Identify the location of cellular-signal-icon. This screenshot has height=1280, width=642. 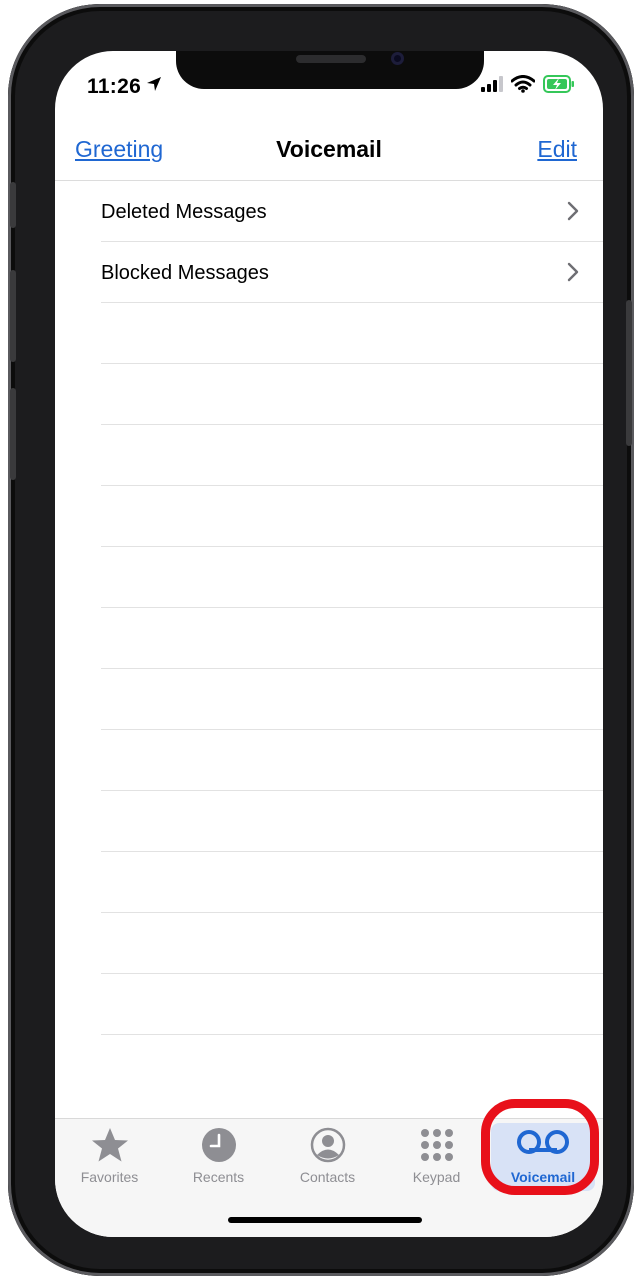
(492, 86).